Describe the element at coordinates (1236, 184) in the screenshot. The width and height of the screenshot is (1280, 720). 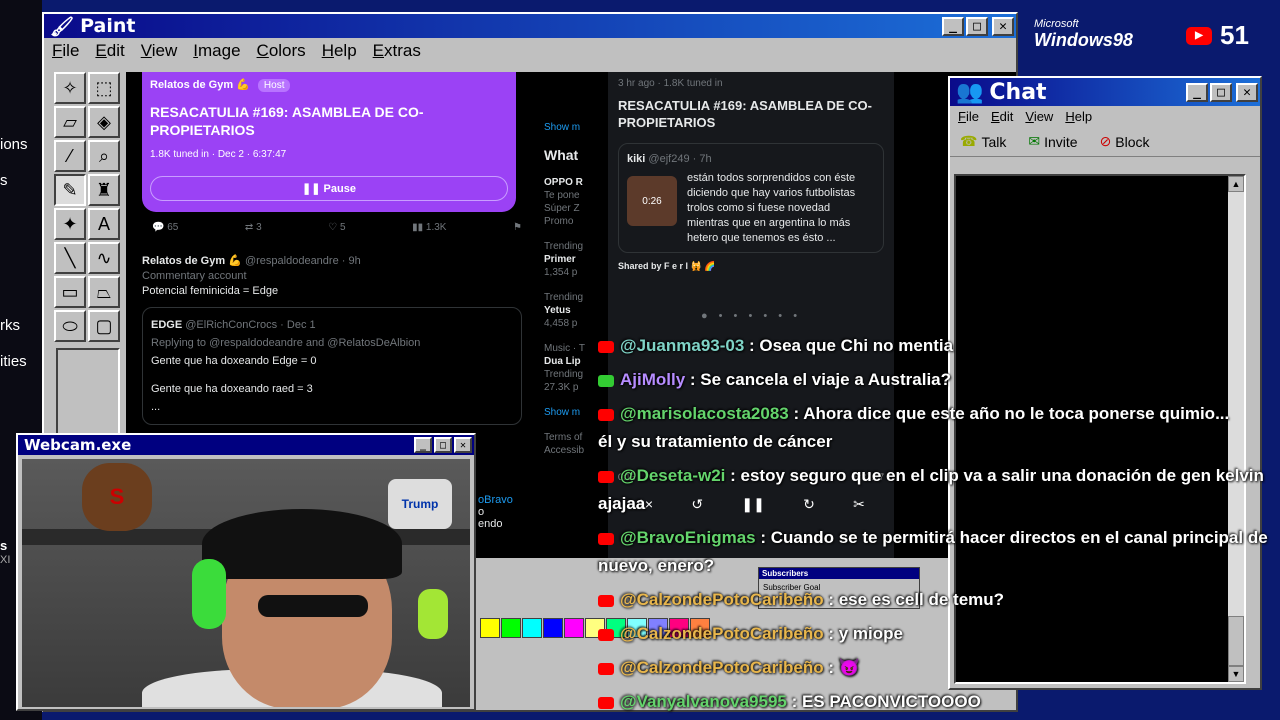
I see `scroll-up-icon: ▲` at that location.